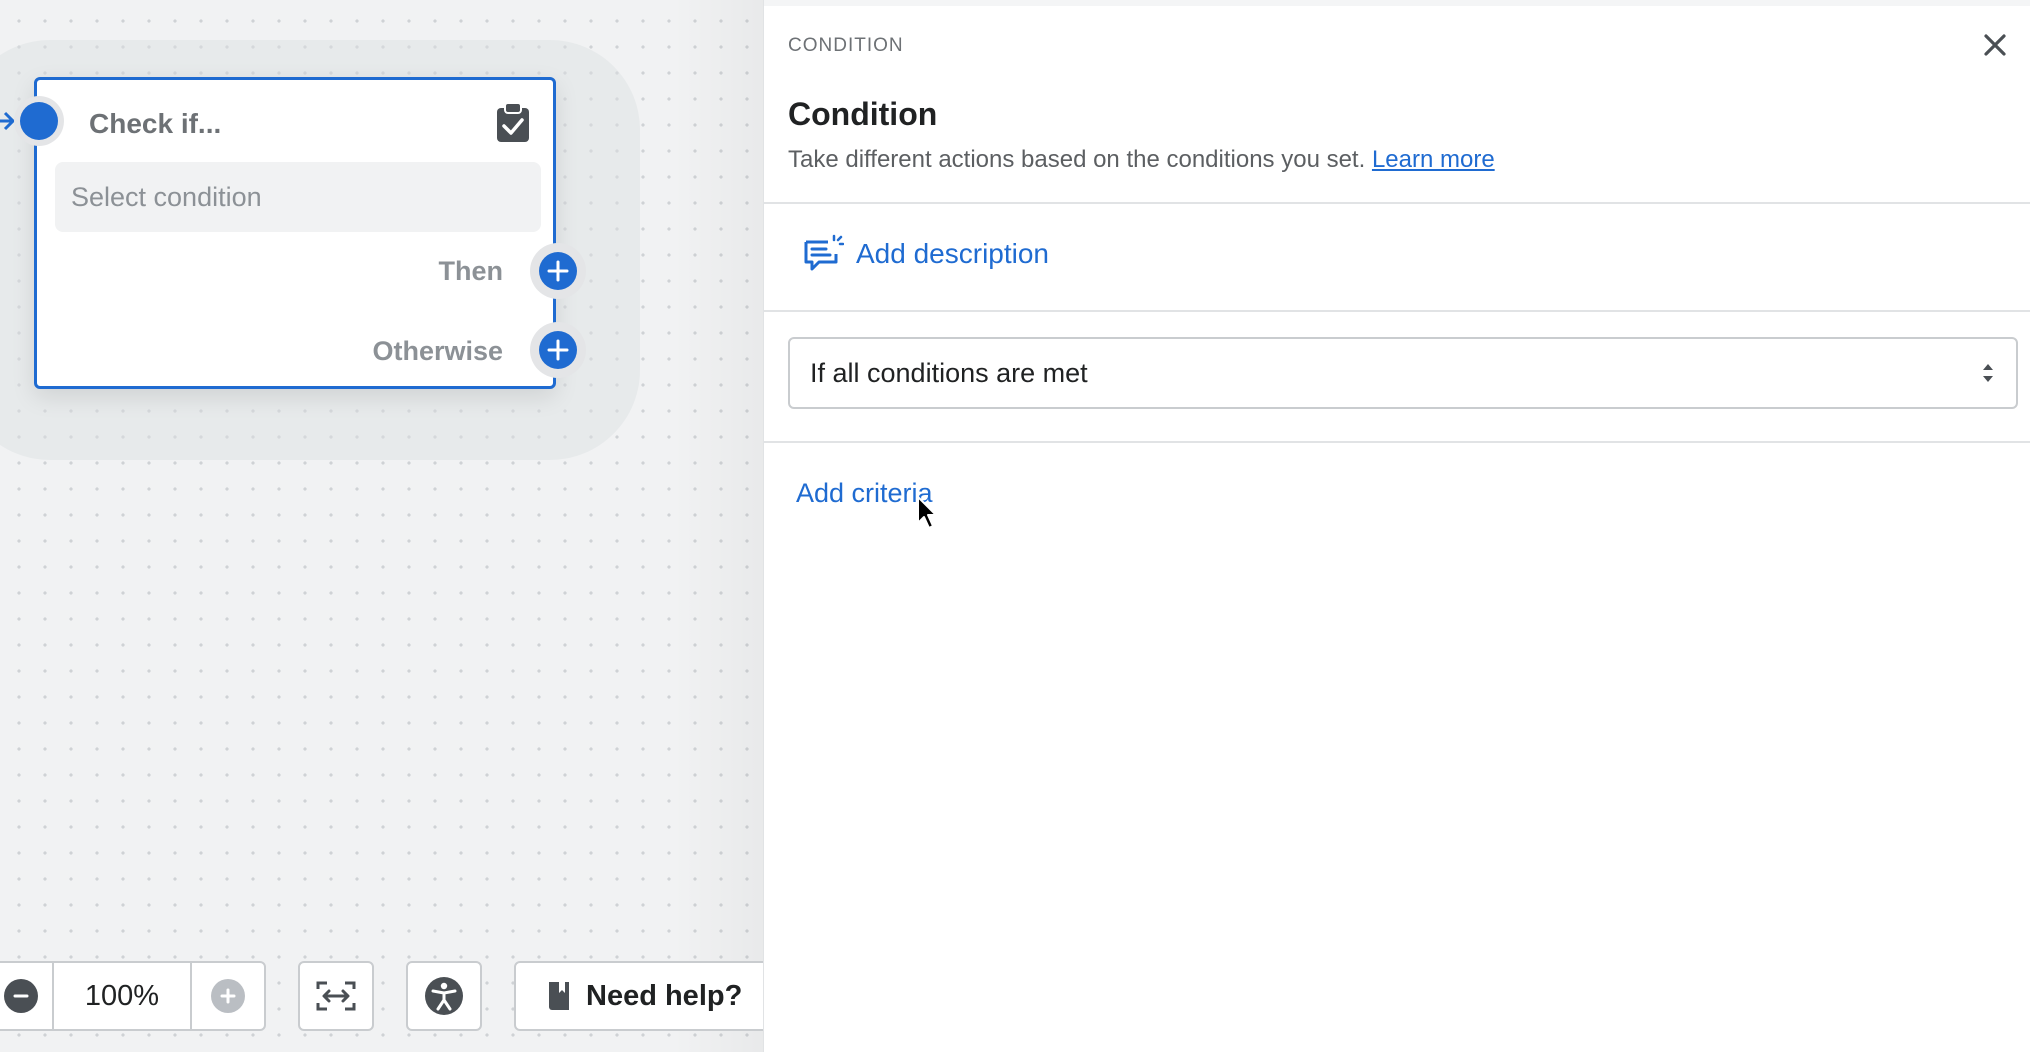 This screenshot has width=2030, height=1052. I want to click on minus-icon, so click(21, 996).